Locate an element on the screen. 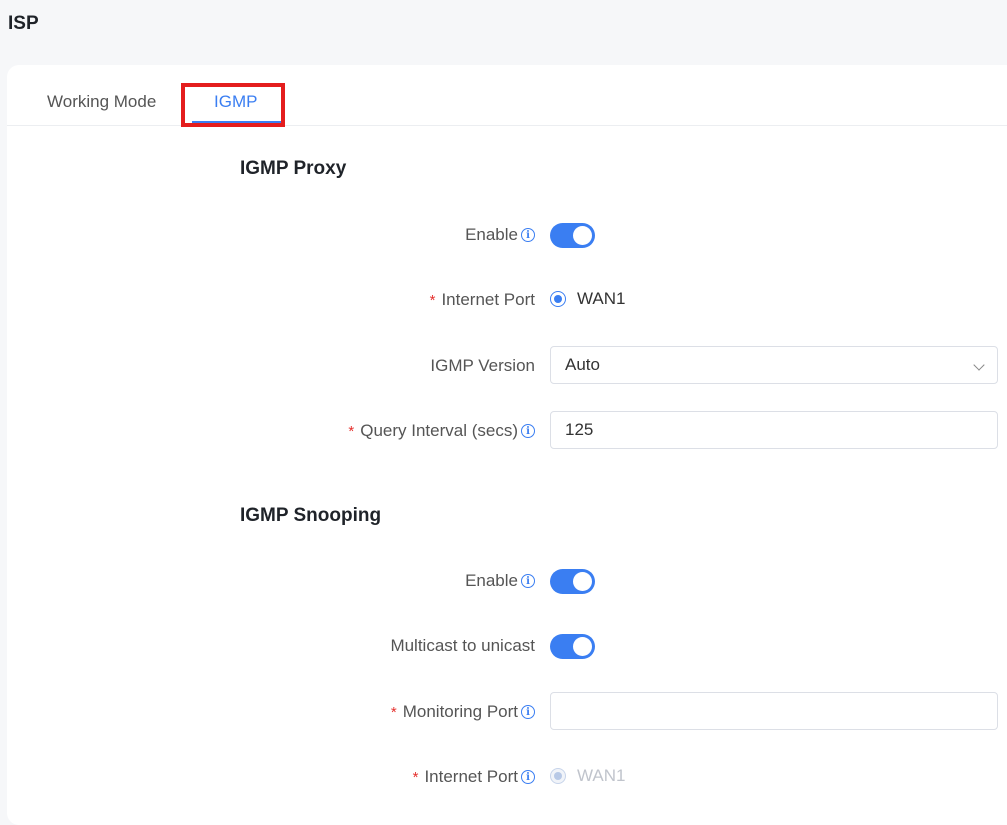  proxy-enable-text: Enable is located at coordinates (491, 234).